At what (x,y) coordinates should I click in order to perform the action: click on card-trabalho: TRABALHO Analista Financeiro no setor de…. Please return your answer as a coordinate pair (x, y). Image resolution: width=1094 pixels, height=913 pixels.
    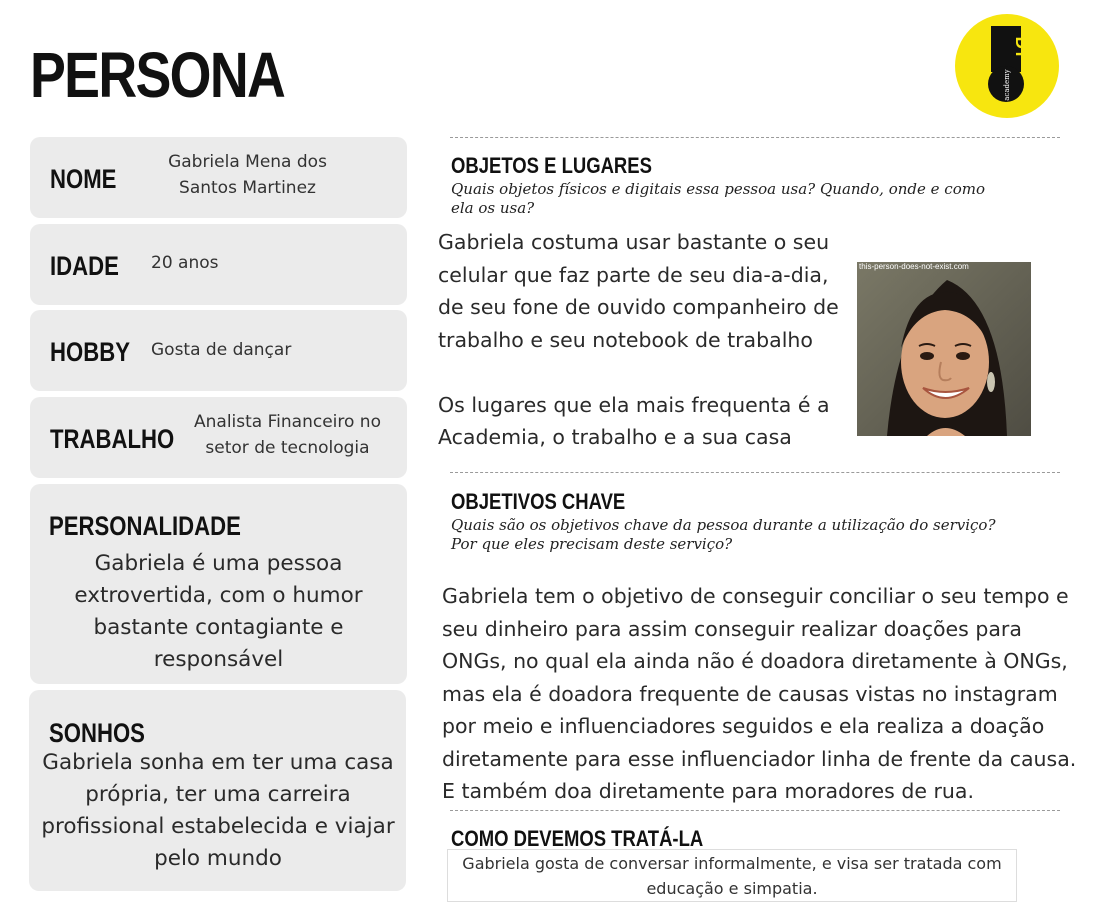
    Looking at the image, I should click on (218, 437).